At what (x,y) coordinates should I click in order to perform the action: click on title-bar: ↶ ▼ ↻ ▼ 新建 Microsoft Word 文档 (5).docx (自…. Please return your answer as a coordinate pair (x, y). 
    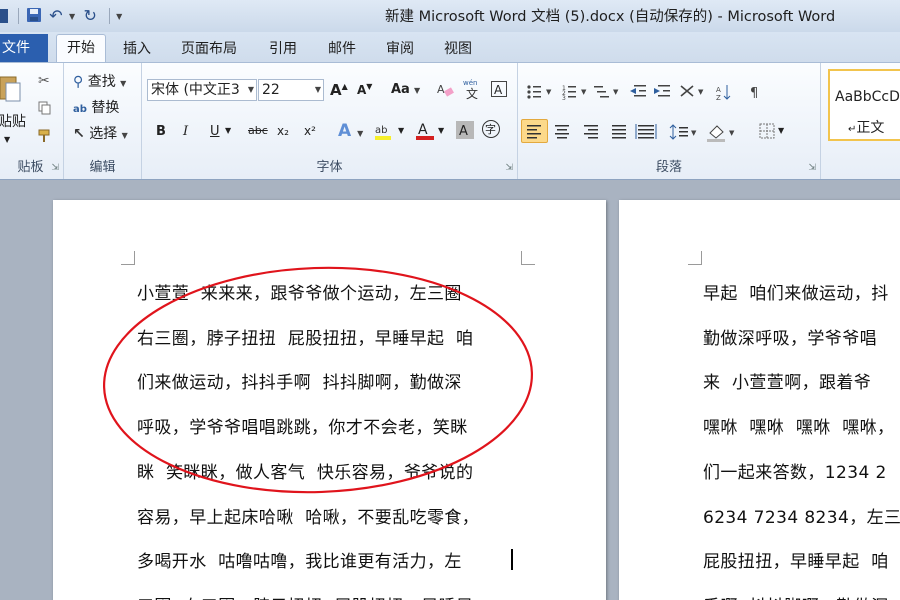
    Looking at the image, I should click on (450, 16).